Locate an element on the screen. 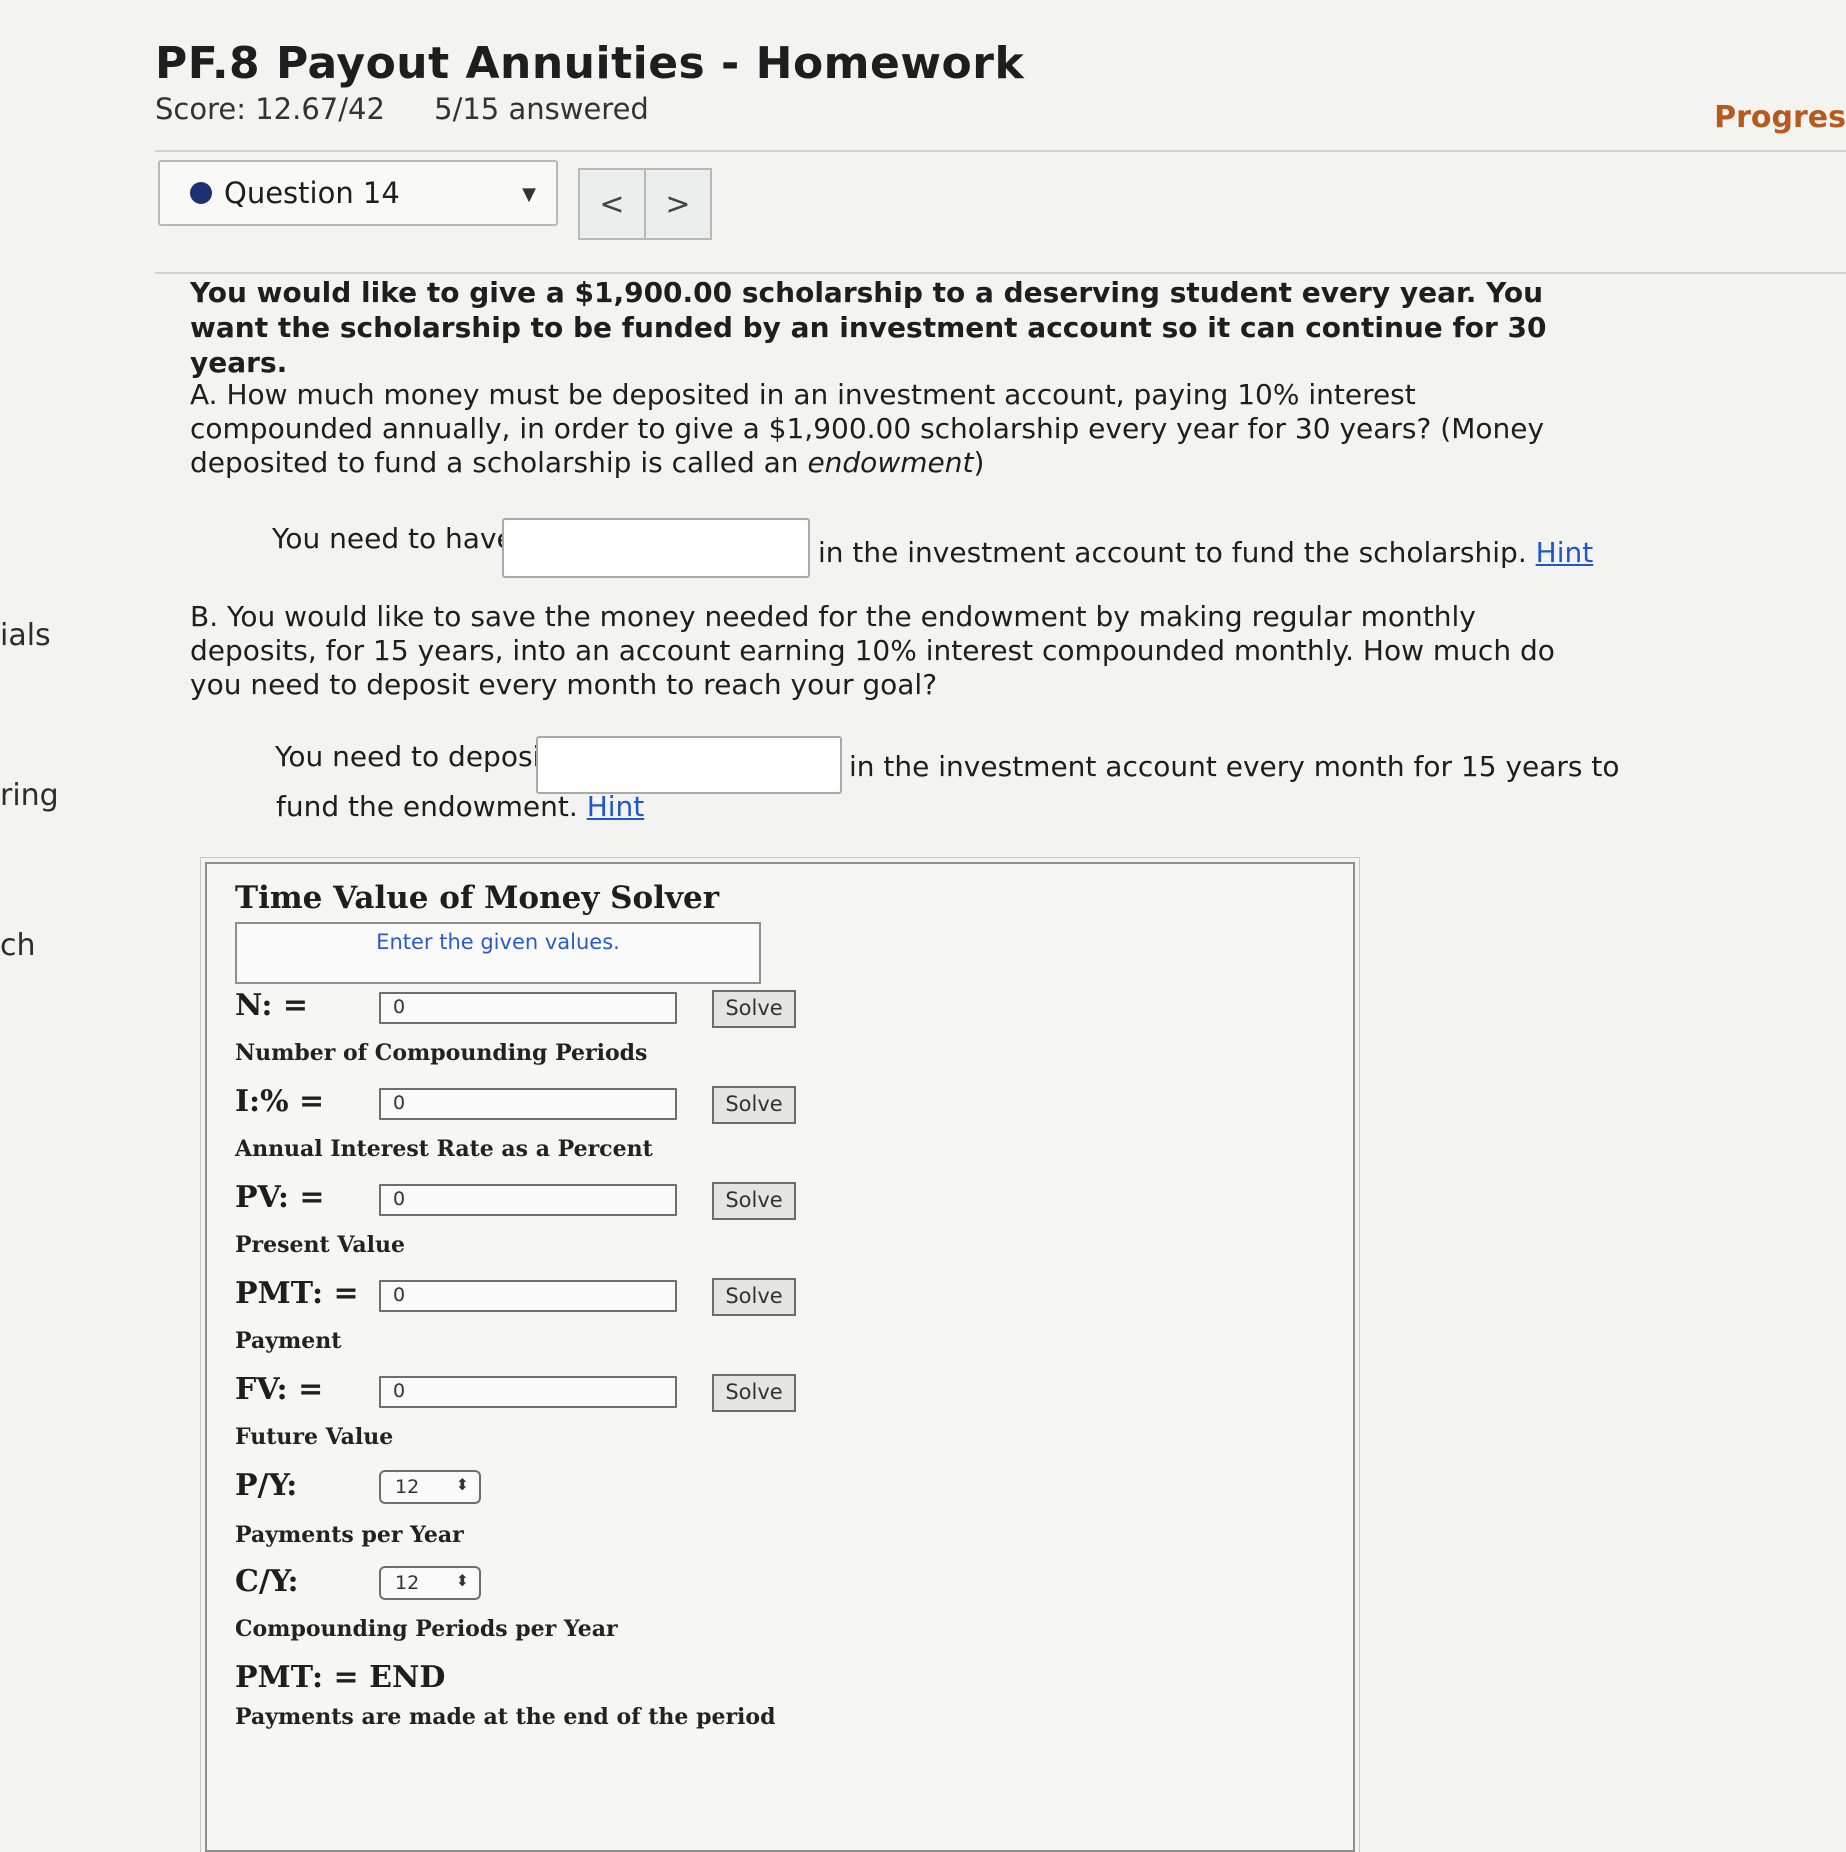 This screenshot has width=1846, height=1852. cy-stepper: 12 ⬍ is located at coordinates (430, 1583).